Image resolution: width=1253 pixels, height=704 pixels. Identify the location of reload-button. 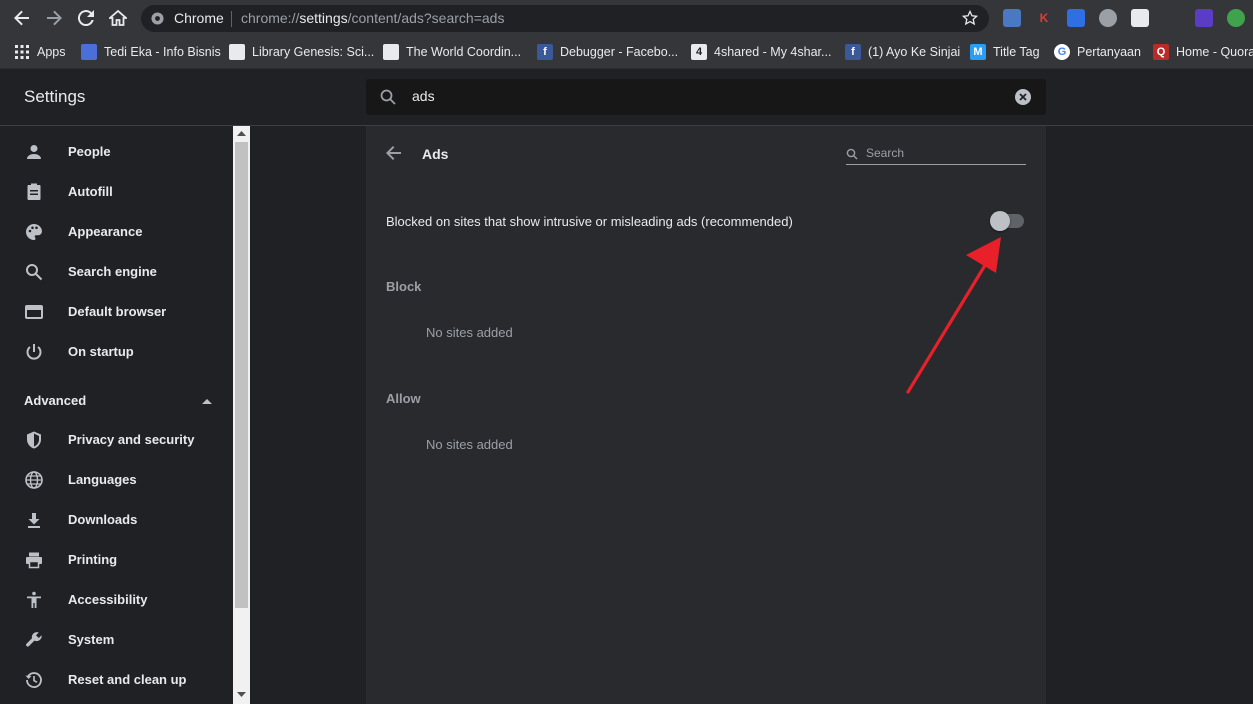
(86, 18).